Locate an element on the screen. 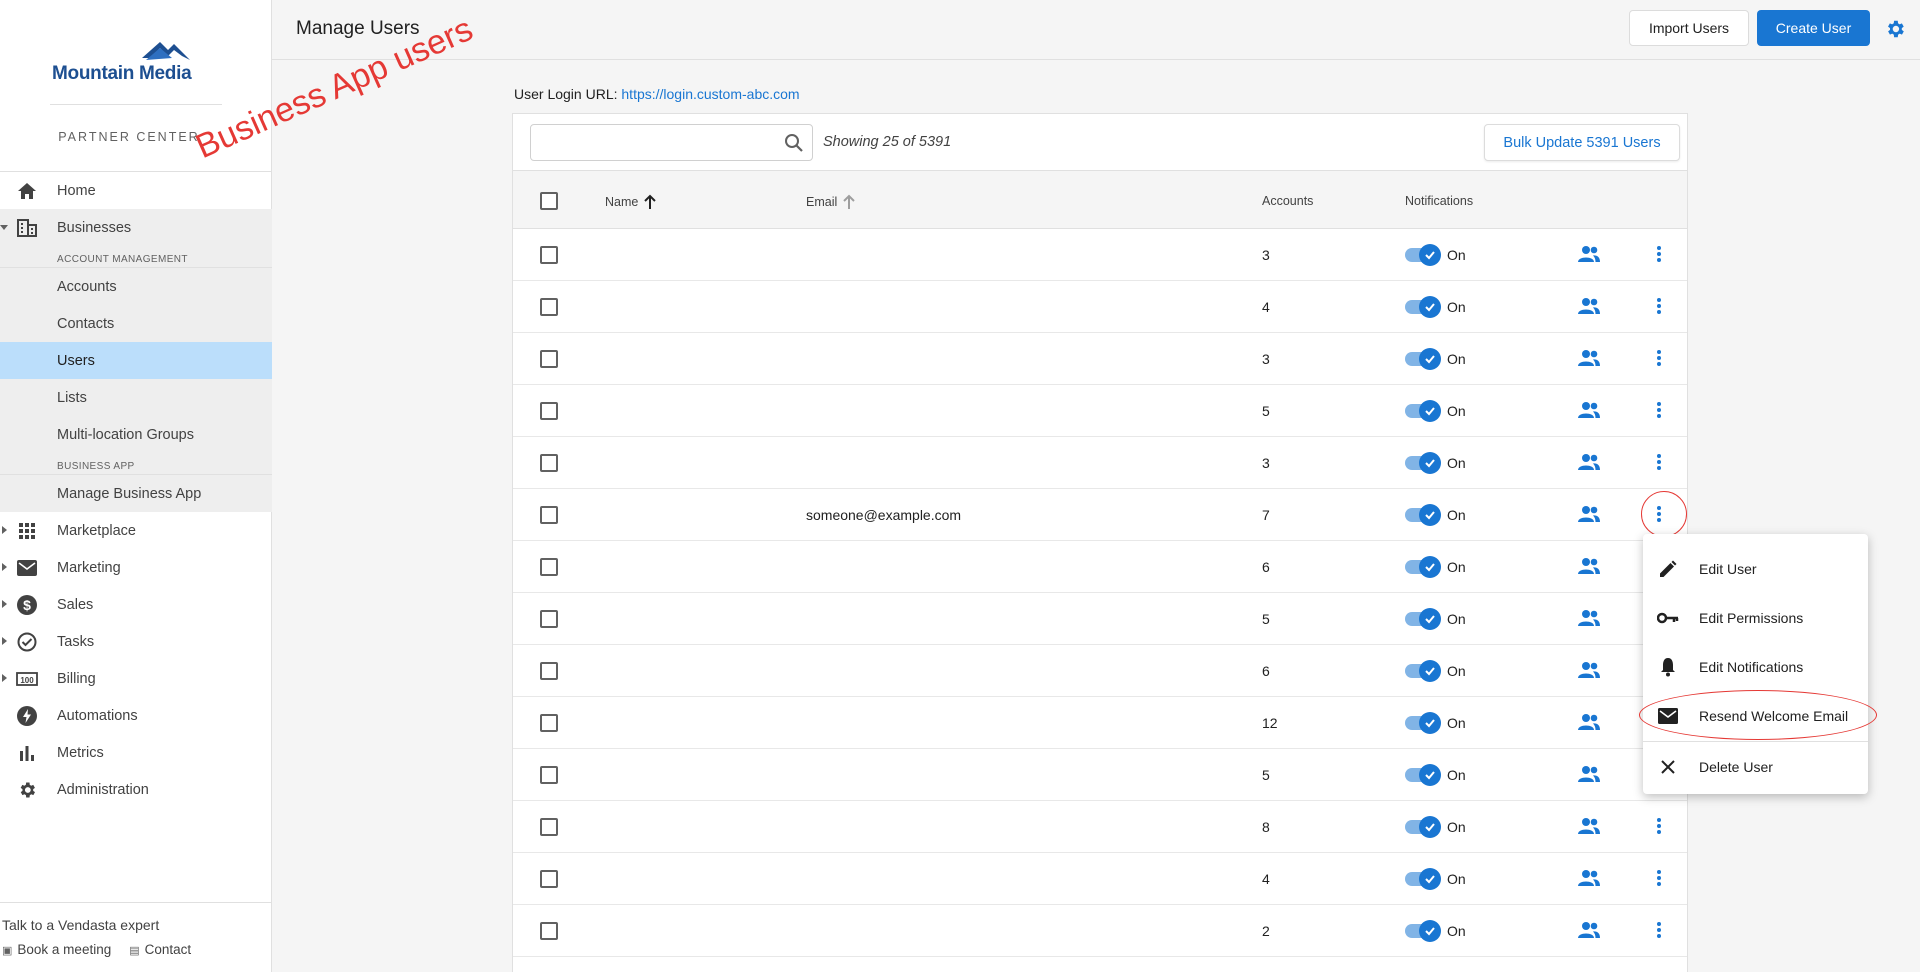 Image resolution: width=1920 pixels, height=972 pixels. table-row: 2 On is located at coordinates (1100, 931).